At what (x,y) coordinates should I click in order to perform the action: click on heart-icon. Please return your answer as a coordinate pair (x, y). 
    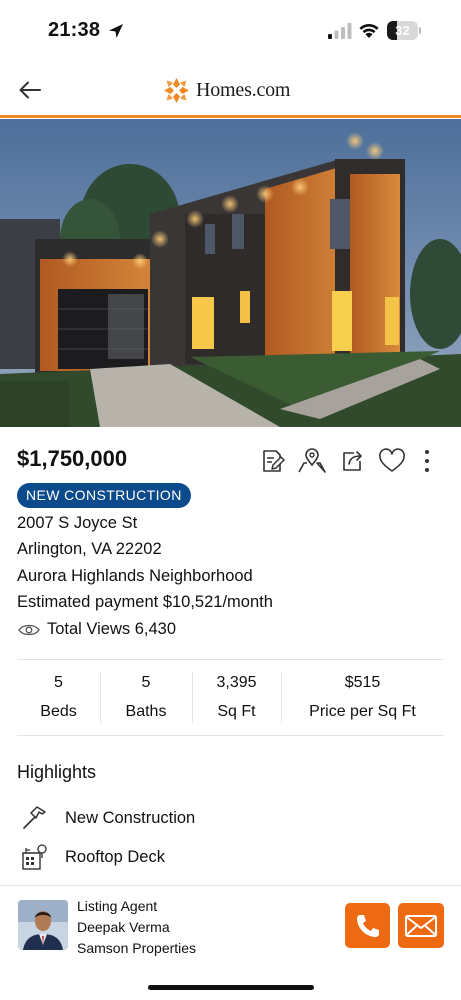
    Looking at the image, I should click on (392, 460).